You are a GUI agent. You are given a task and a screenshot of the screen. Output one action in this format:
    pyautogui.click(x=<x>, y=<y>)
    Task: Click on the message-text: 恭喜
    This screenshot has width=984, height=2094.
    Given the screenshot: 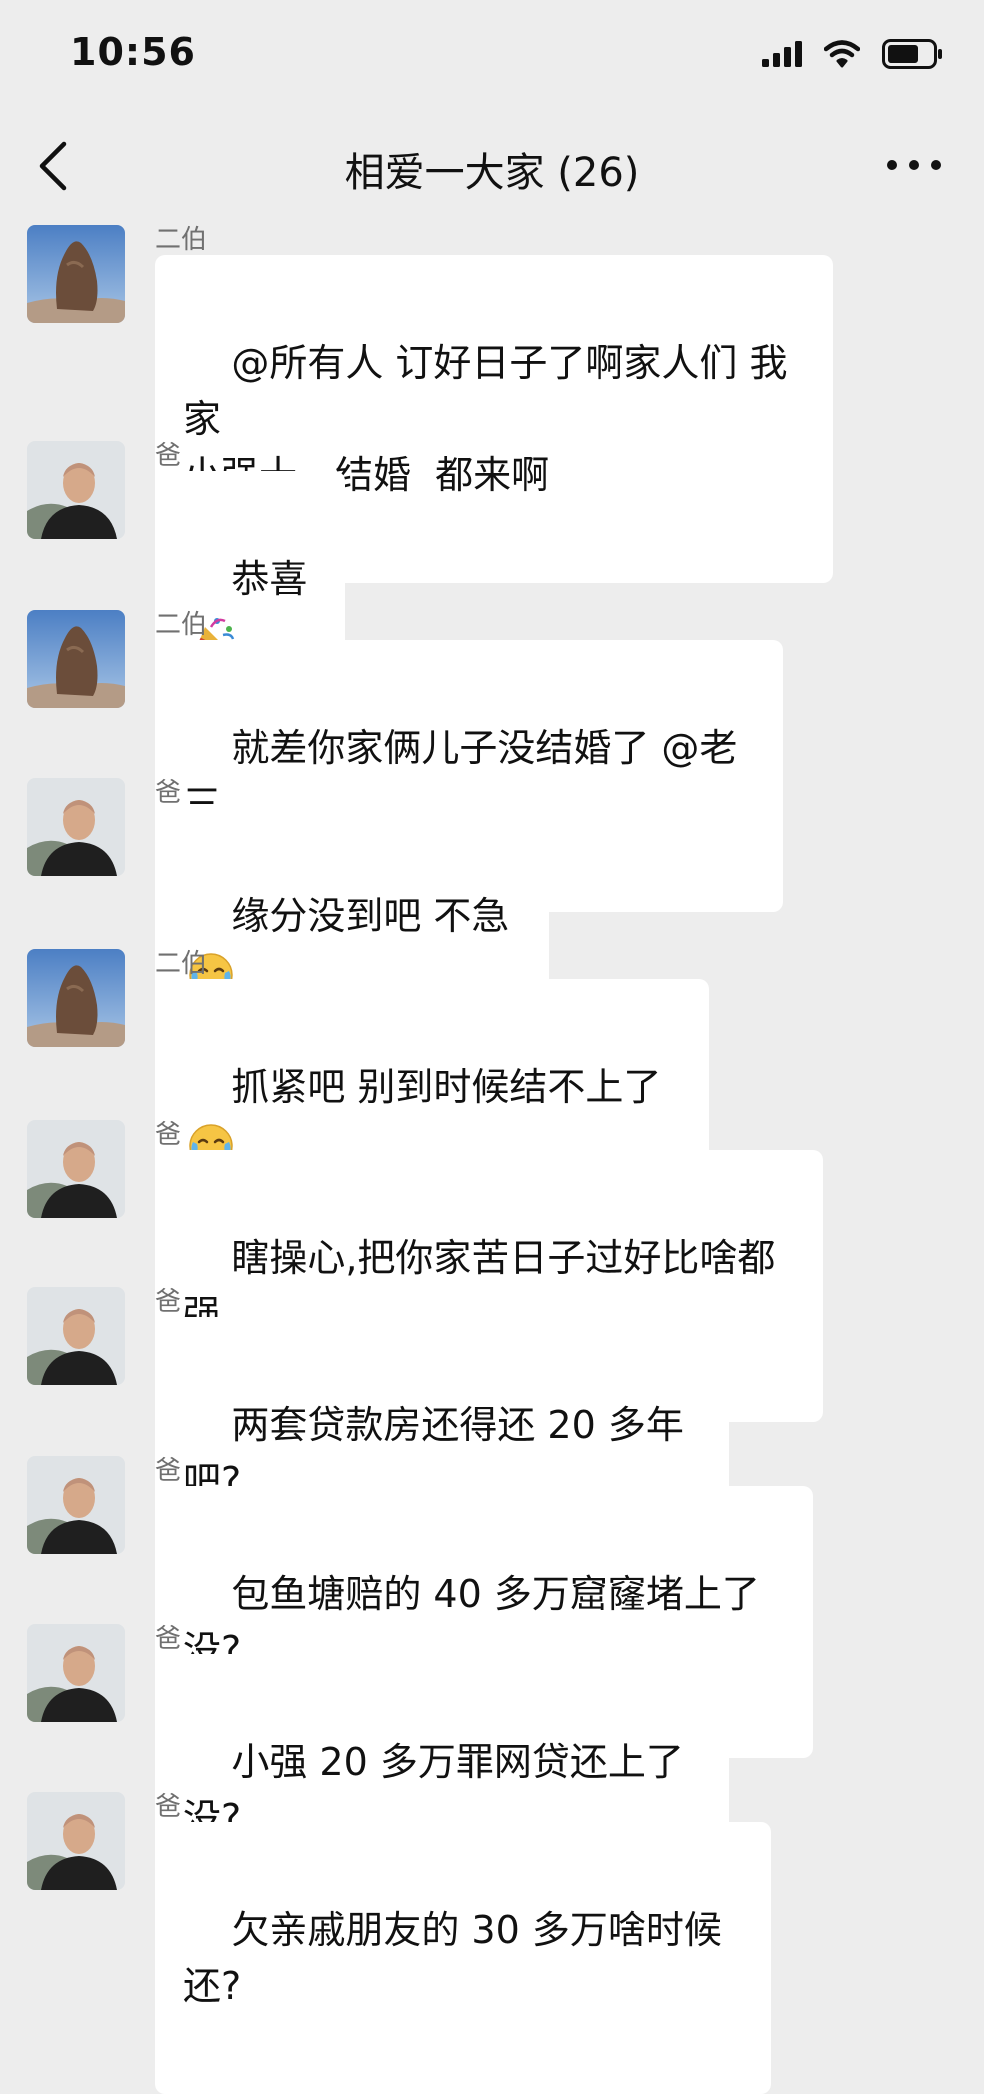 What is the action you would take?
    pyautogui.click(x=269, y=579)
    